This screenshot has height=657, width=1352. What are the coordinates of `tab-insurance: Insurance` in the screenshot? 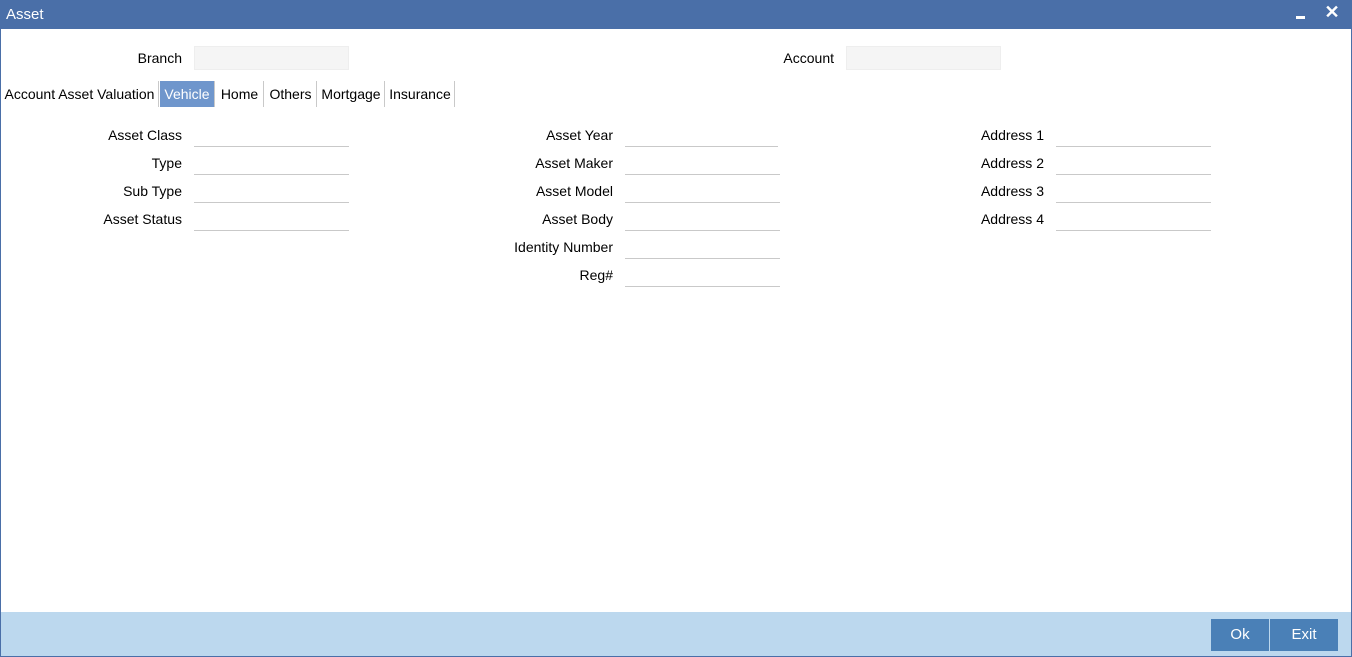 It's located at (420, 94).